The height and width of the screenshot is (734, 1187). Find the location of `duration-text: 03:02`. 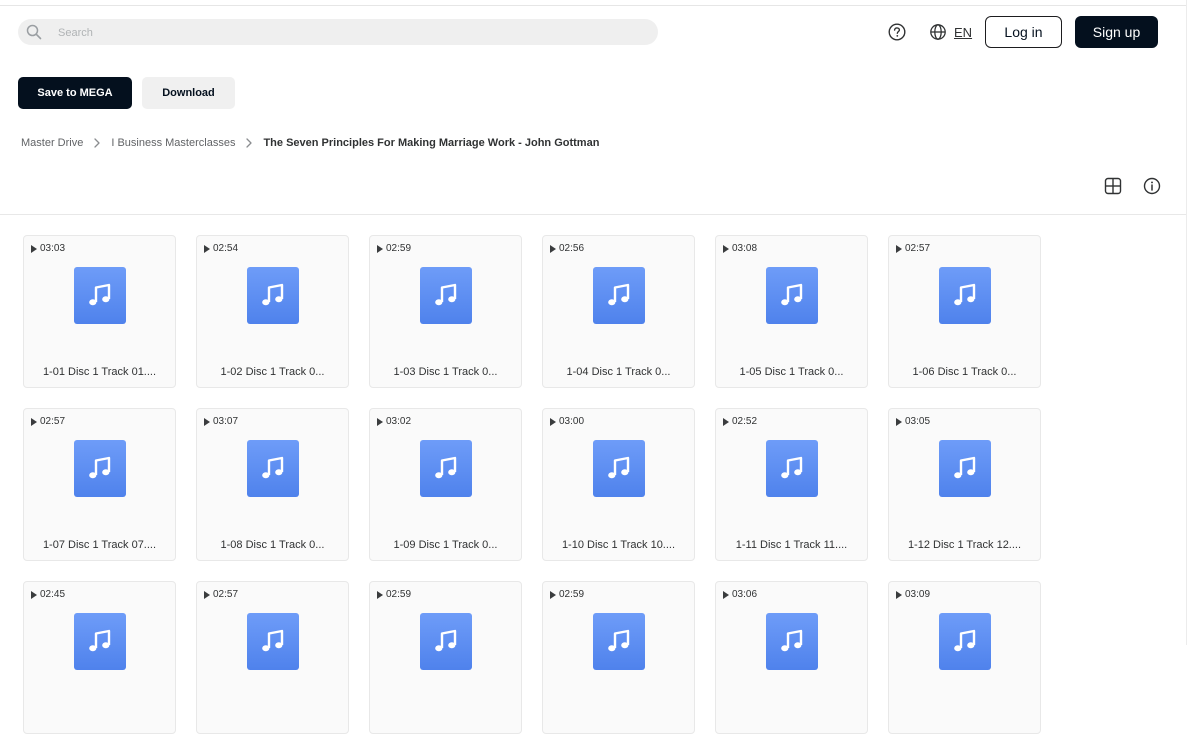

duration-text: 03:02 is located at coordinates (399, 421).